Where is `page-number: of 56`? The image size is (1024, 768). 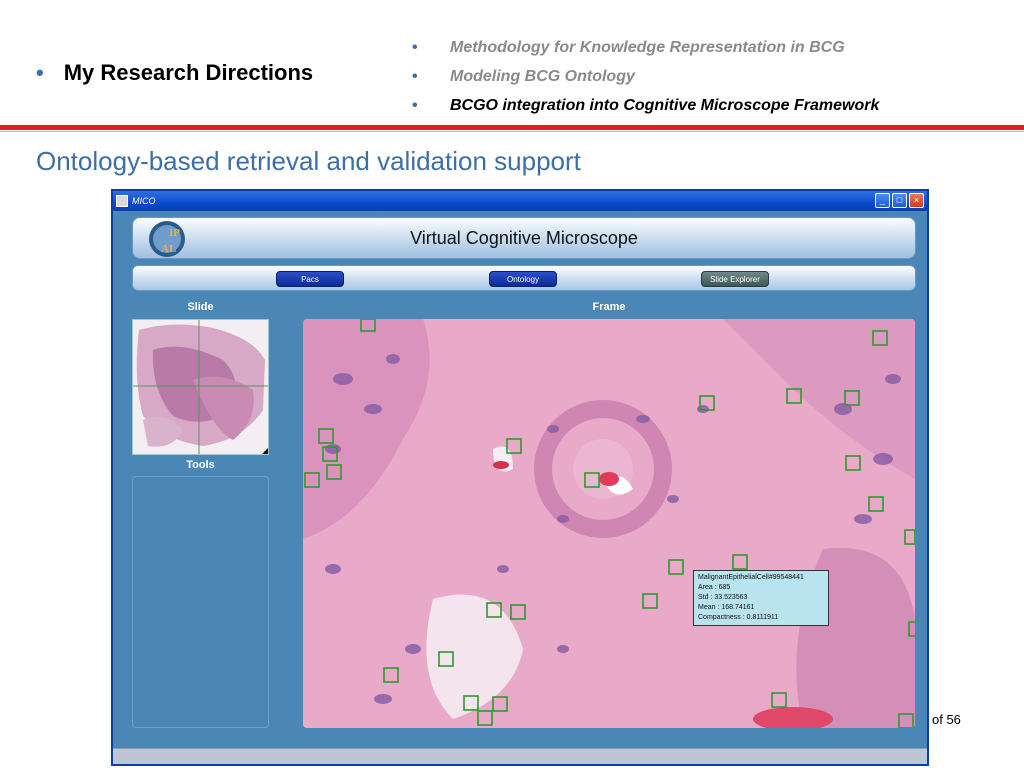 page-number: of 56 is located at coordinates (946, 719).